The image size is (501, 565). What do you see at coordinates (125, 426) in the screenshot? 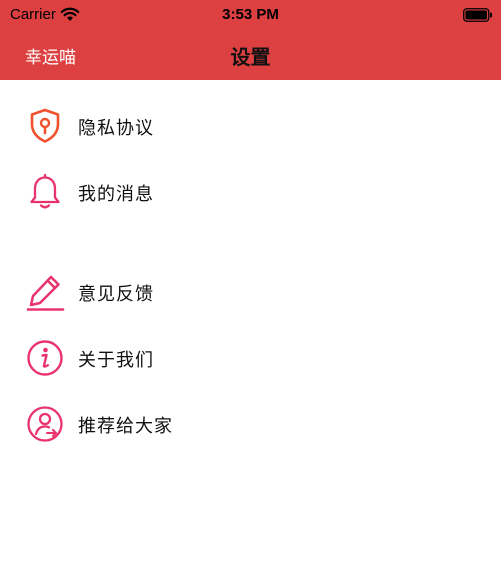
I see `menu-item-label: 推荐给大家` at bounding box center [125, 426].